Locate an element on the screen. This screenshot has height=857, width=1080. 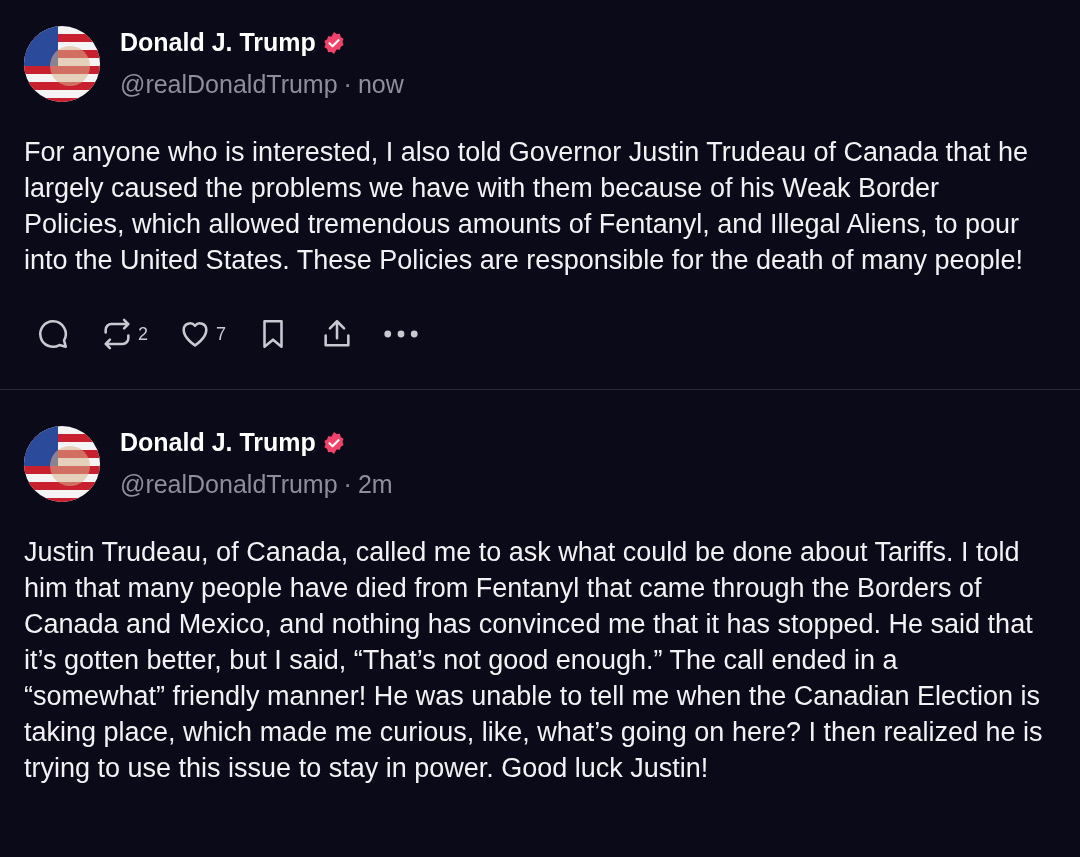
post-time: now is located at coordinates (380, 84).